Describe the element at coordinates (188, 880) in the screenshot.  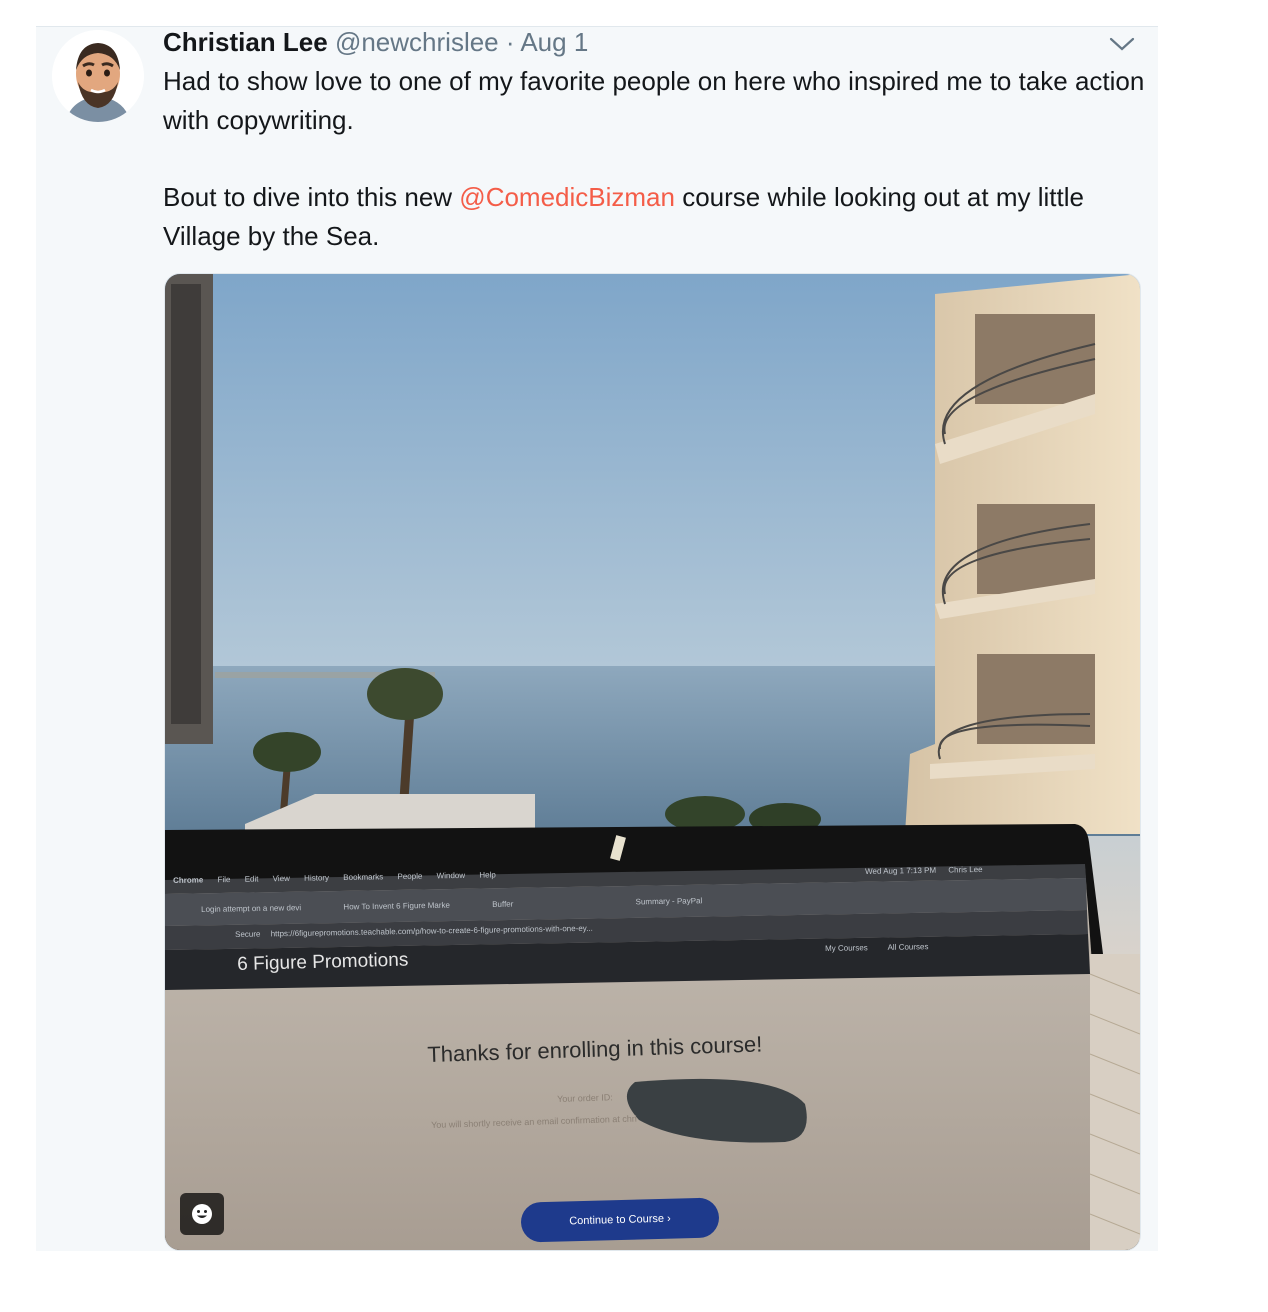
I see `menu-item: Chrome` at that location.